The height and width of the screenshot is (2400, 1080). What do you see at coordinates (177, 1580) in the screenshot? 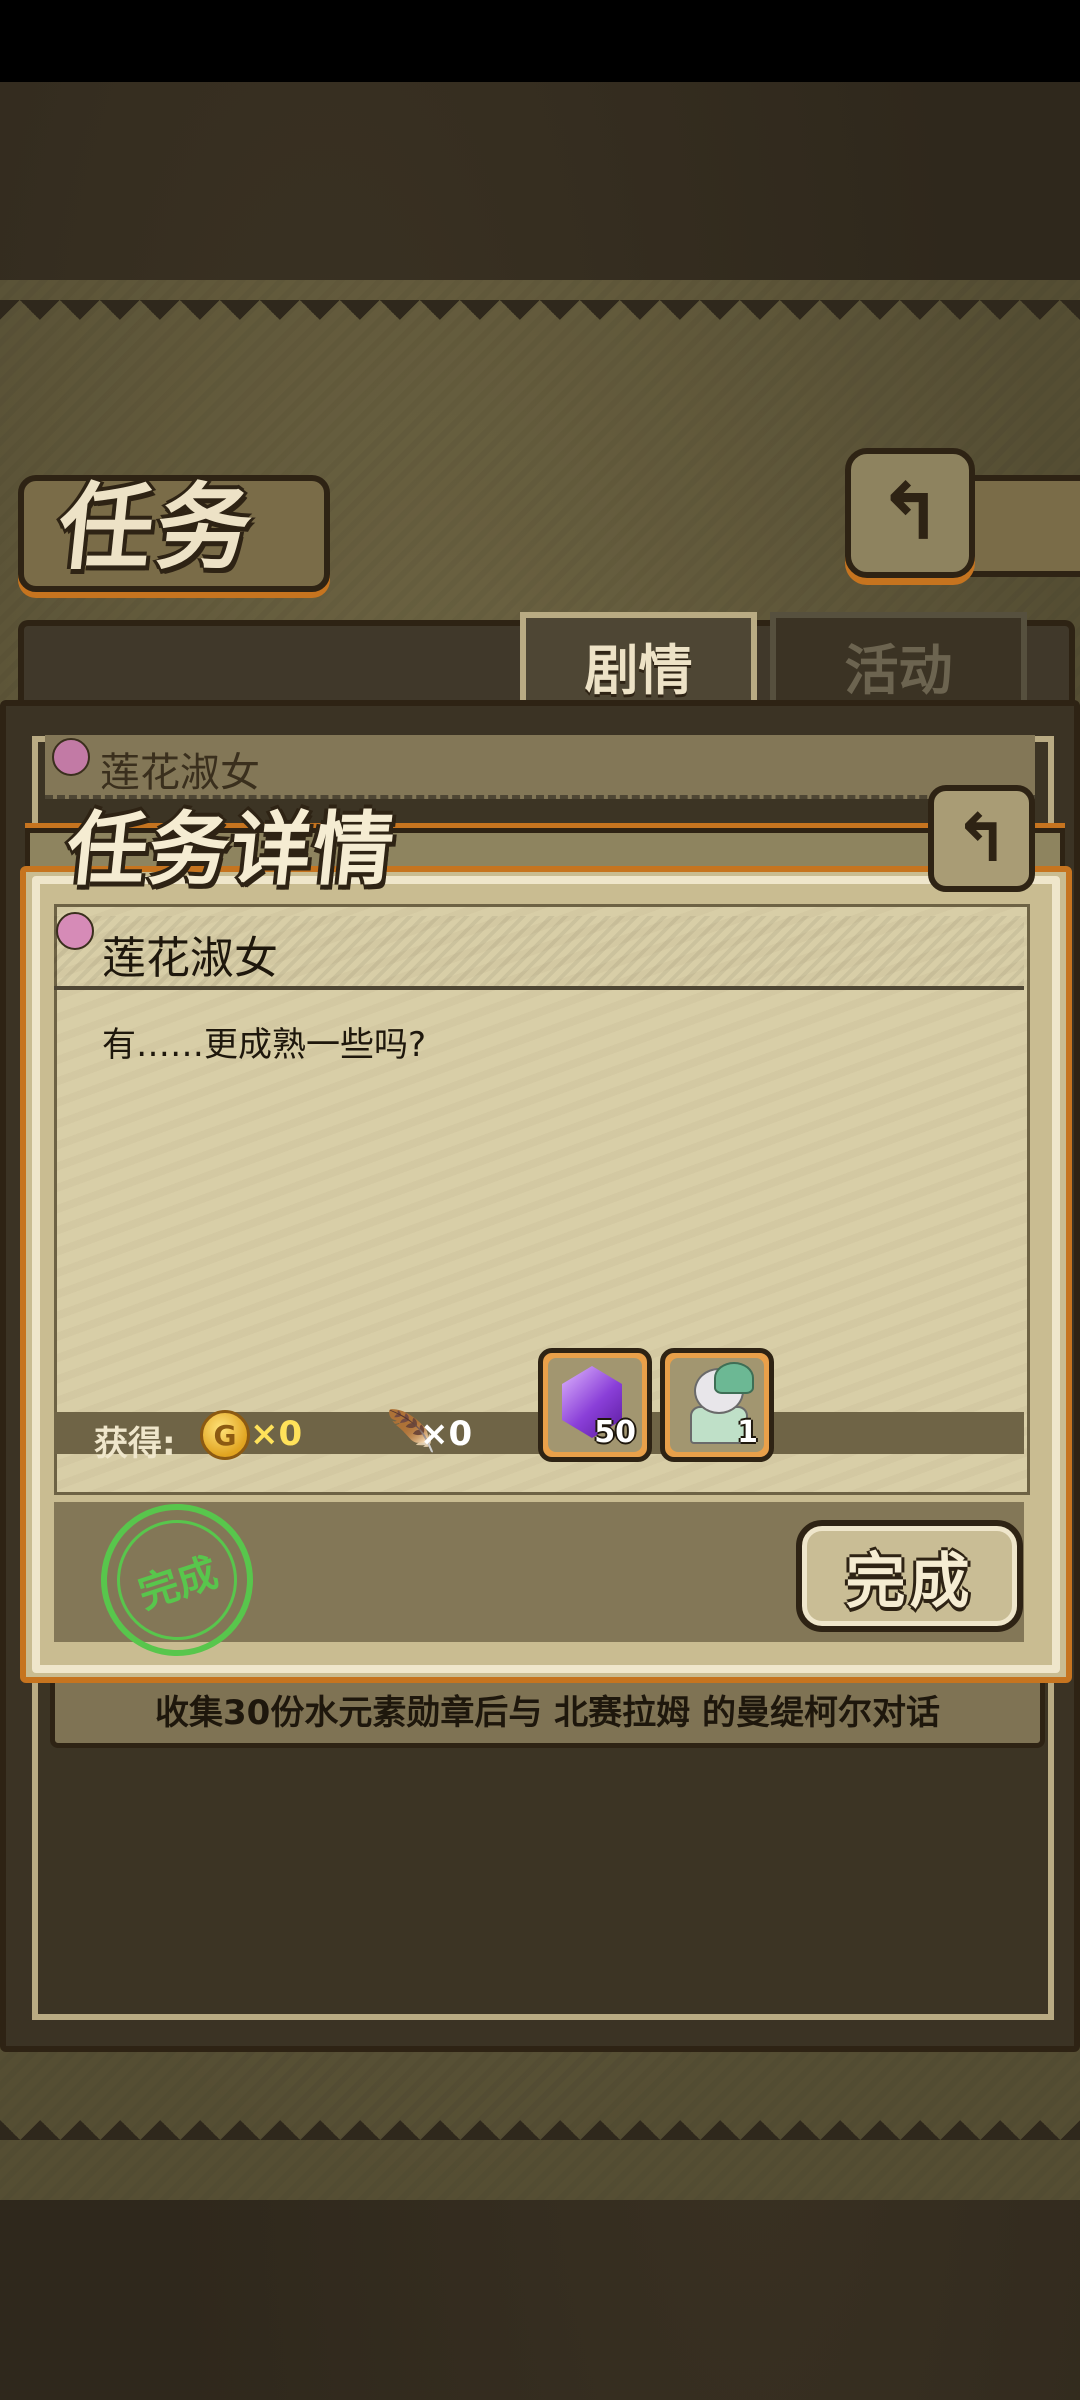
I see `stamp-ring` at bounding box center [177, 1580].